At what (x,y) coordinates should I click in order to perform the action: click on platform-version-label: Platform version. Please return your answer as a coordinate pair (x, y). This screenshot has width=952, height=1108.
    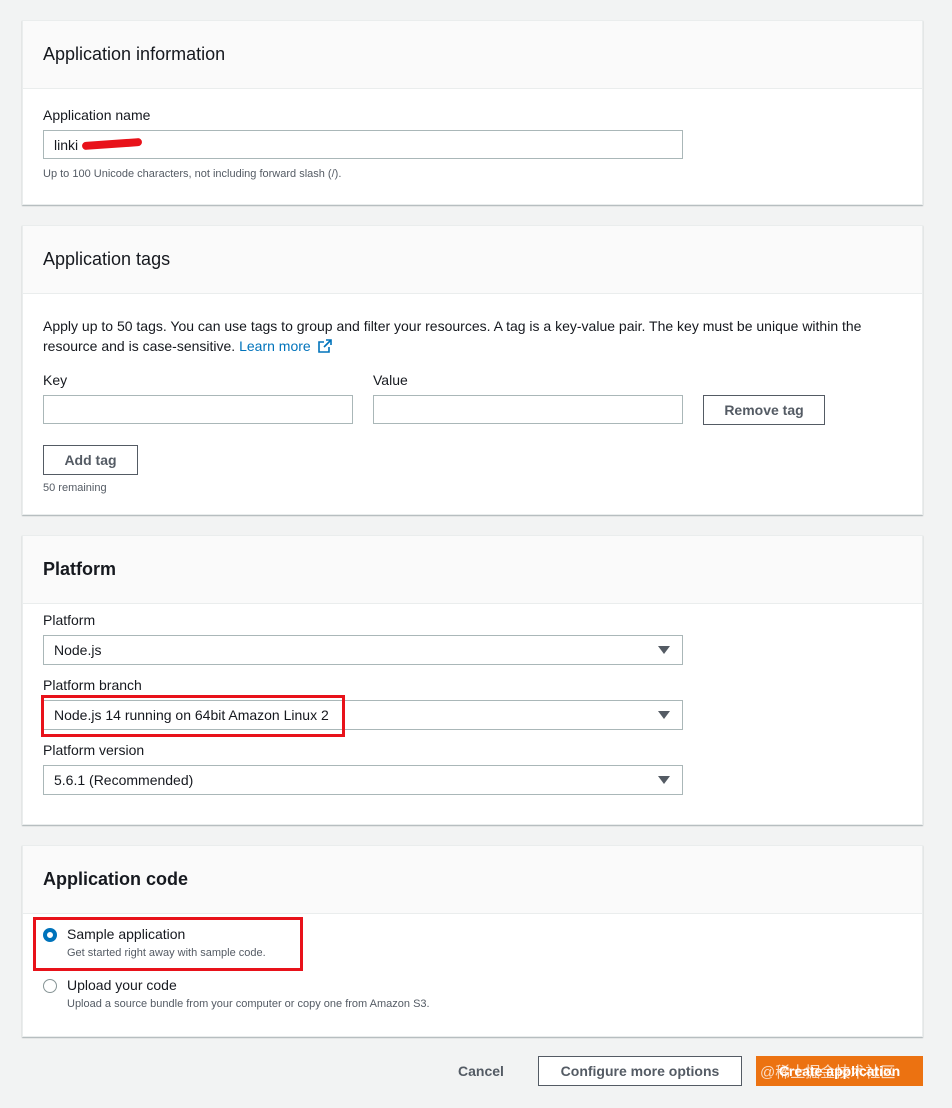
    Looking at the image, I should click on (94, 750).